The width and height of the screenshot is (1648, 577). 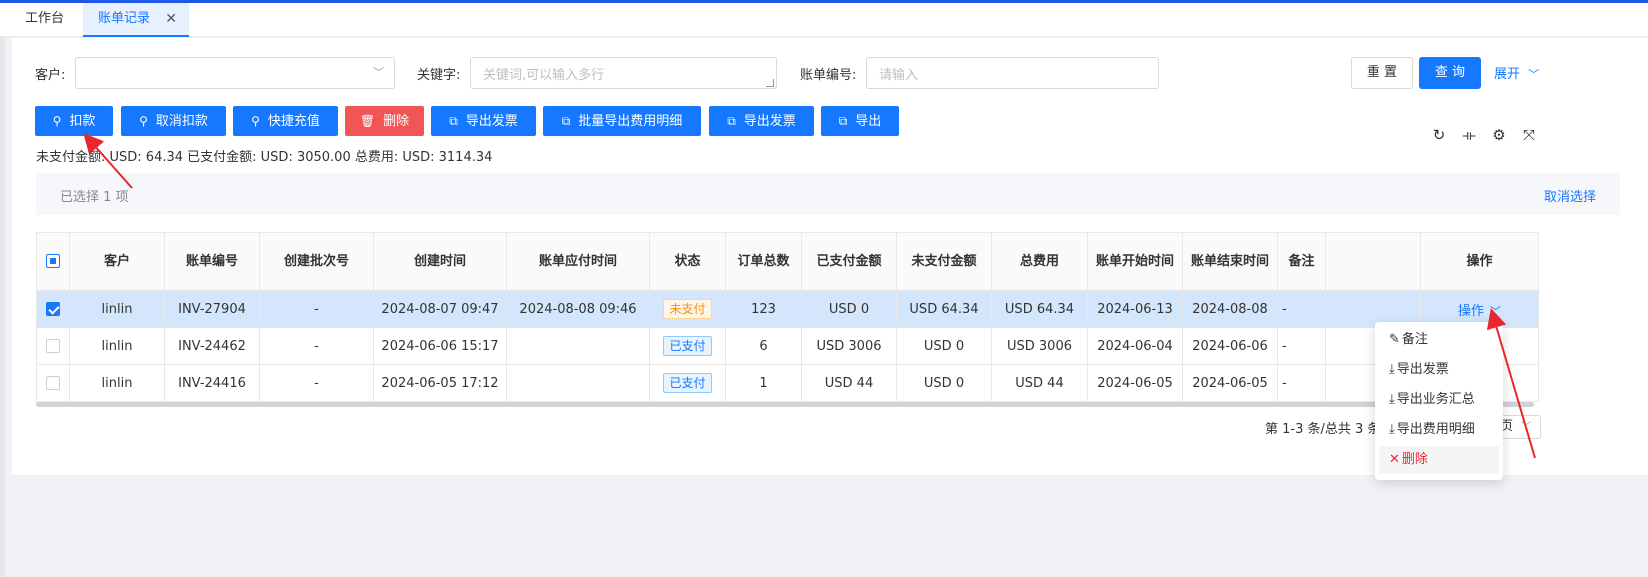 I want to click on end-cell: 2024-08-08, so click(x=1230, y=309).